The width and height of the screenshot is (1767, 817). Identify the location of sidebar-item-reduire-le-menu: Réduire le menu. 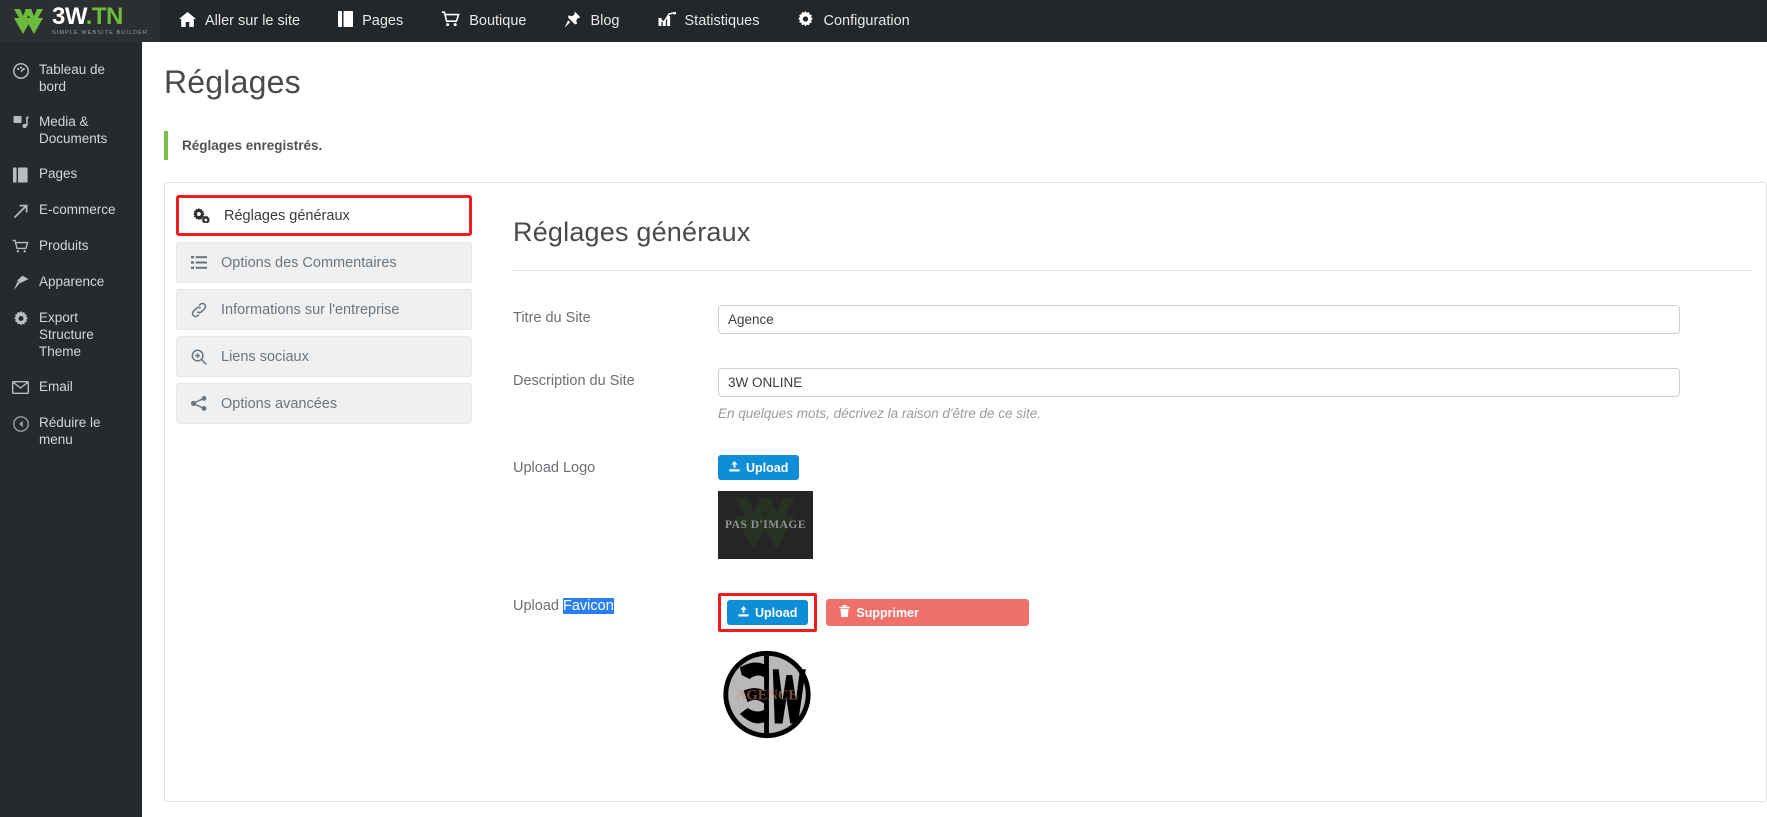
(71, 431).